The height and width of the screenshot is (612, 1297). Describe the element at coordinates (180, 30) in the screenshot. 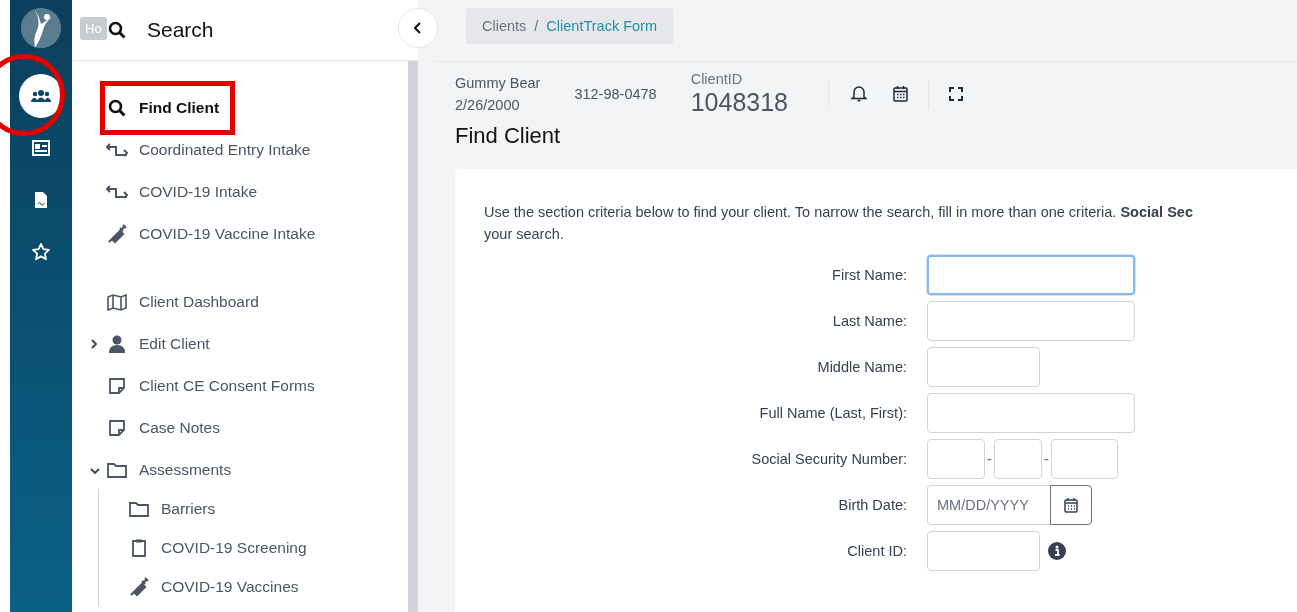

I see `sidebar-title: Search` at that location.